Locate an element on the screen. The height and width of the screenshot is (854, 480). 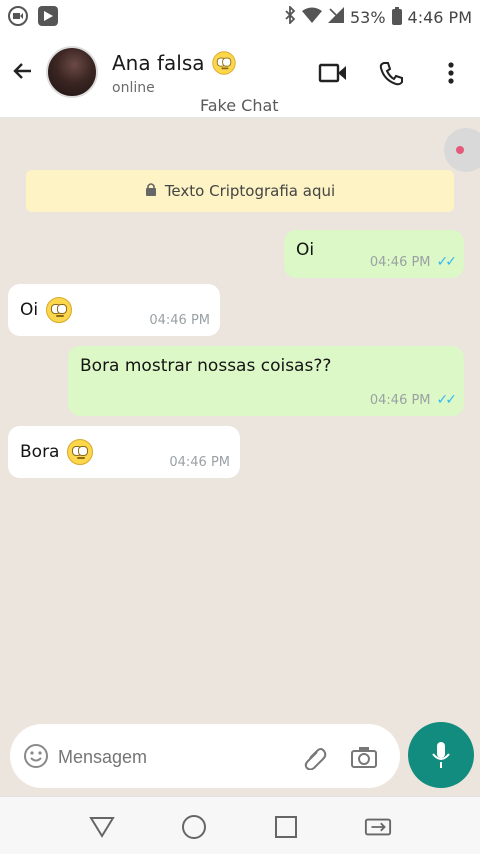
contact-status: online is located at coordinates (133, 88).